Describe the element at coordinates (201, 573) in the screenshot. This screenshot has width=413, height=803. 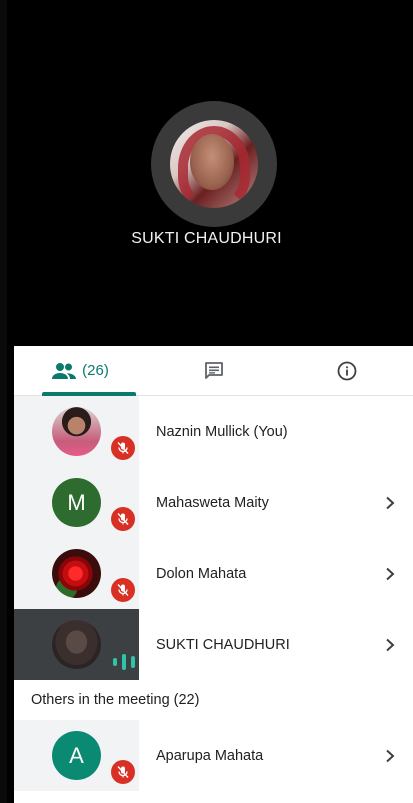
I see `participant-name: Dolon Mahata` at that location.